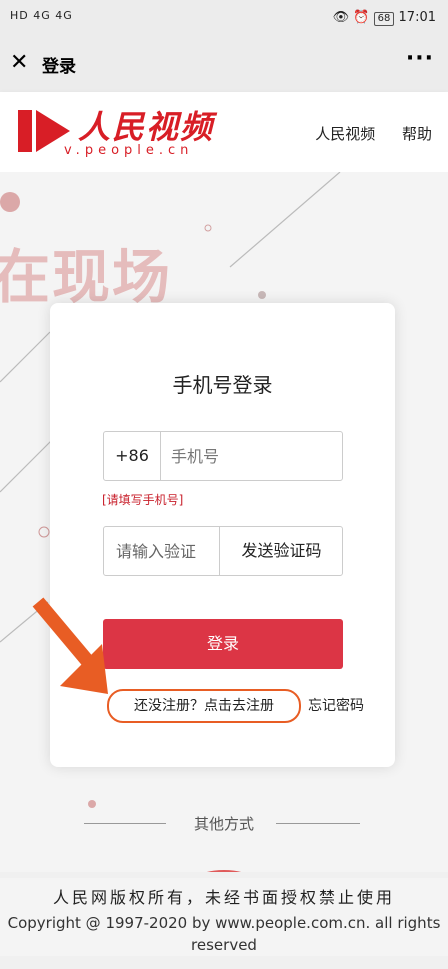  What do you see at coordinates (129, 150) in the screenshot?
I see `logo-subtitle: v.people.cn` at bounding box center [129, 150].